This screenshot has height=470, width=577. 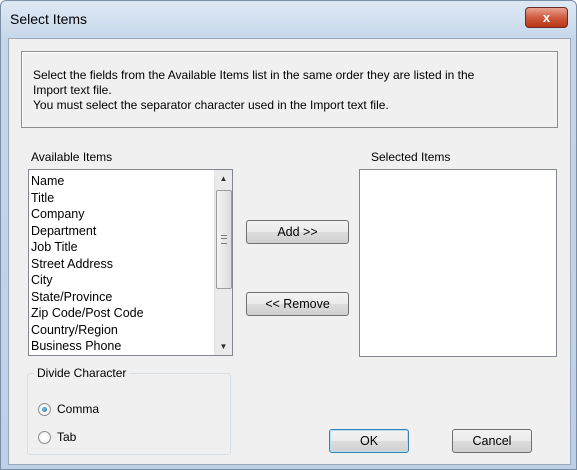 I want to click on tab-radio, so click(x=44, y=437).